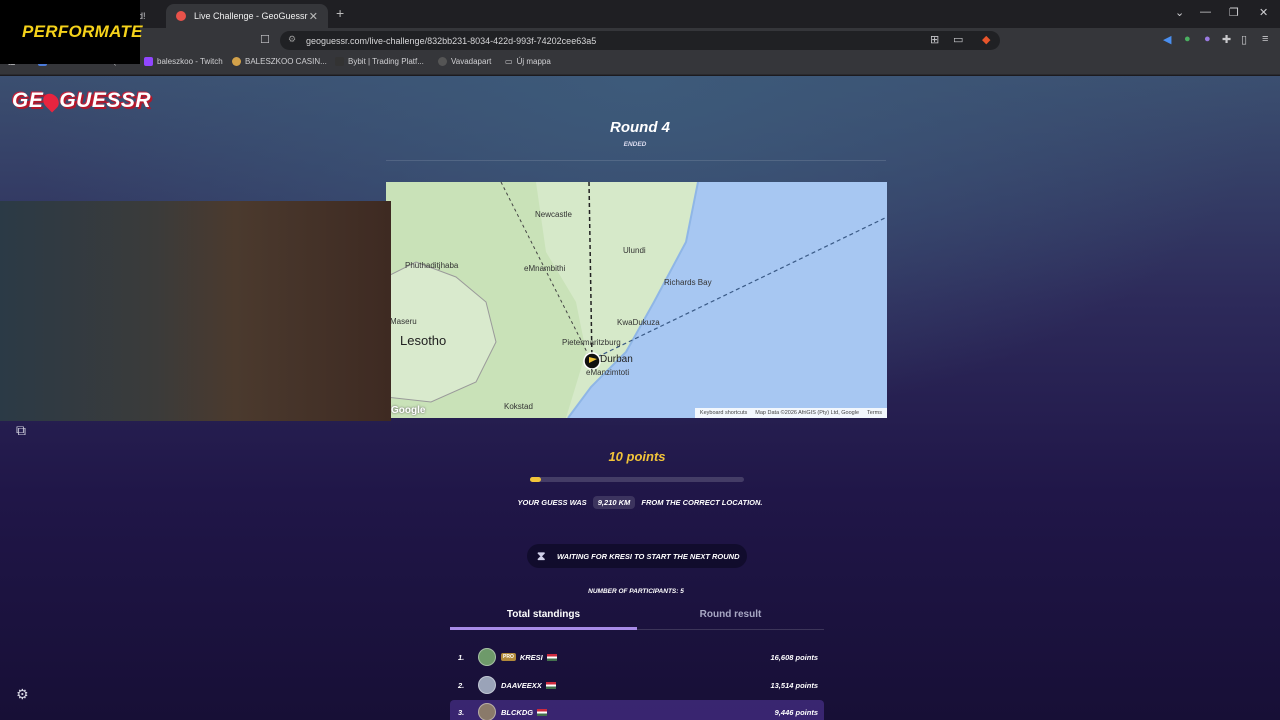 Image resolution: width=1280 pixels, height=720 pixels. Describe the element at coordinates (637, 710) in the screenshot. I see `standings-row-current-user: 3. BLCKDG 9,446 points` at that location.